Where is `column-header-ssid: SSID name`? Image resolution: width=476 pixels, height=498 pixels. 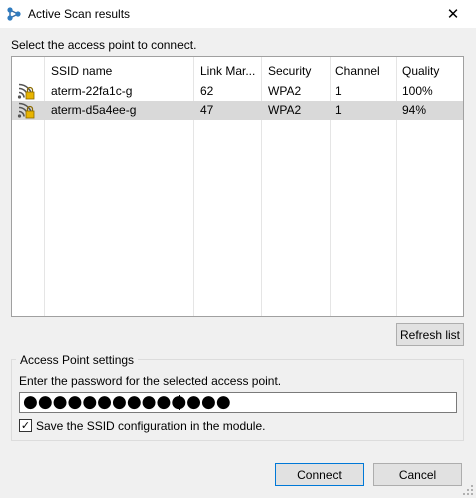 column-header-ssid: SSID name is located at coordinates (81, 71).